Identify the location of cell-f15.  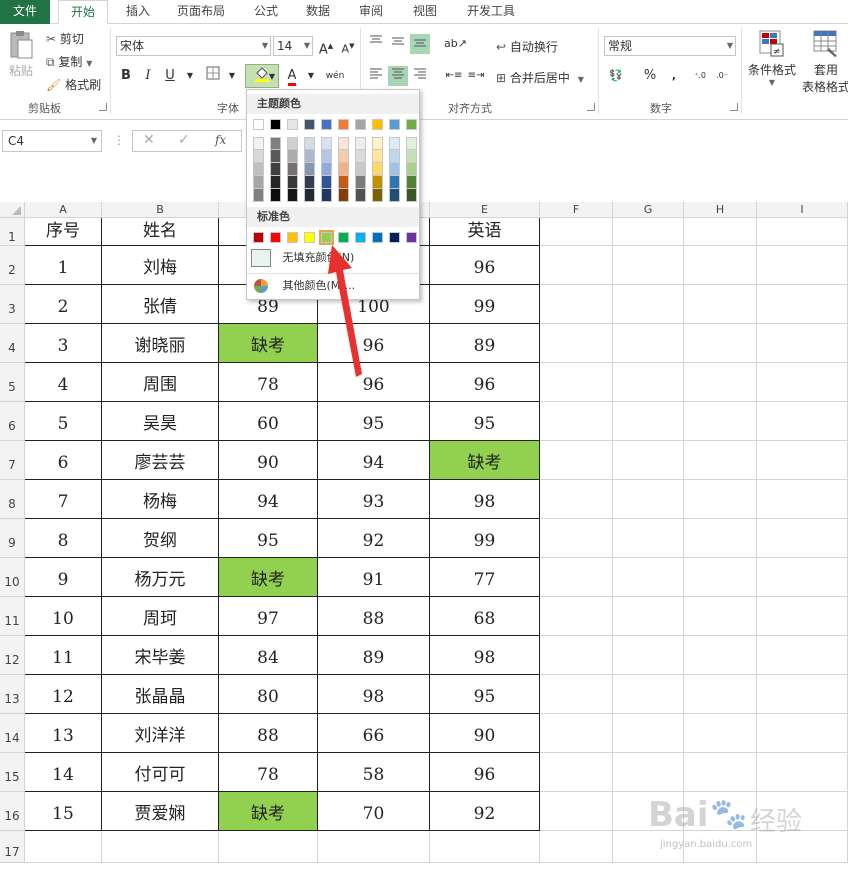
(576, 772).